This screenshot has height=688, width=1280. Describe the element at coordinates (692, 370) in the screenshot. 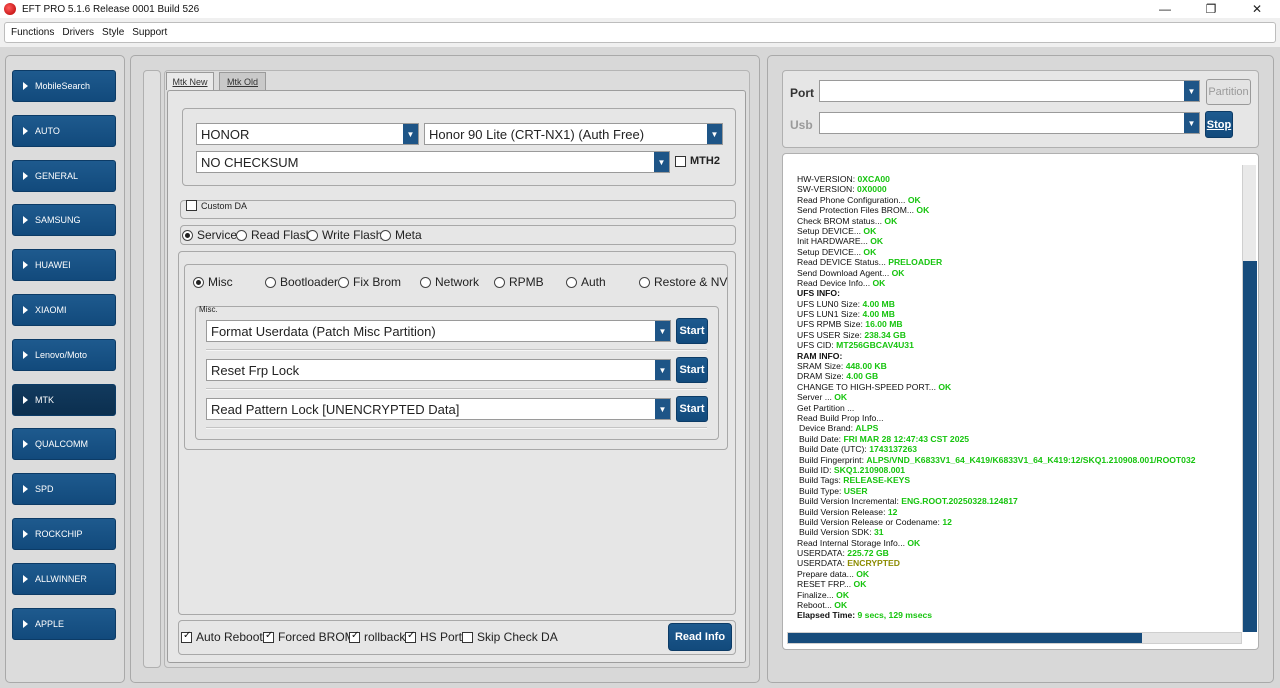

I see `start-button-2: Start` at that location.